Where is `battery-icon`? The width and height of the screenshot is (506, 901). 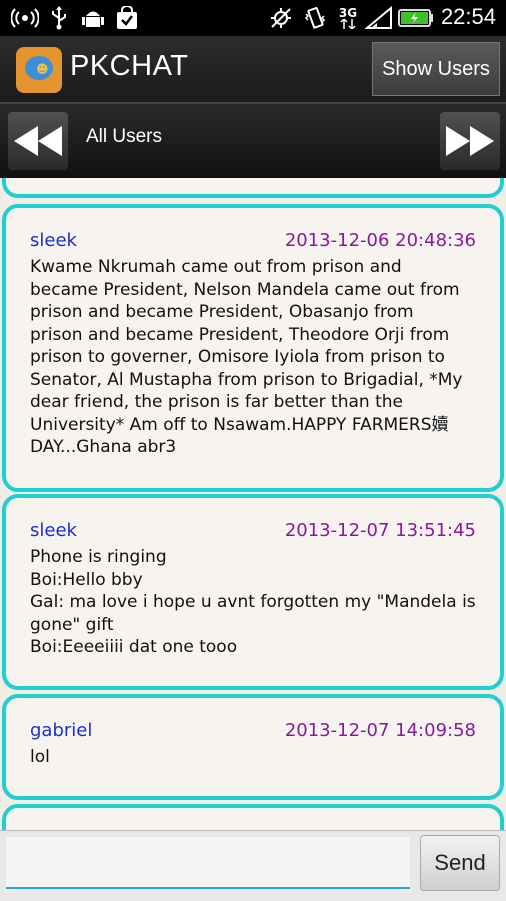
battery-icon is located at coordinates (416, 18).